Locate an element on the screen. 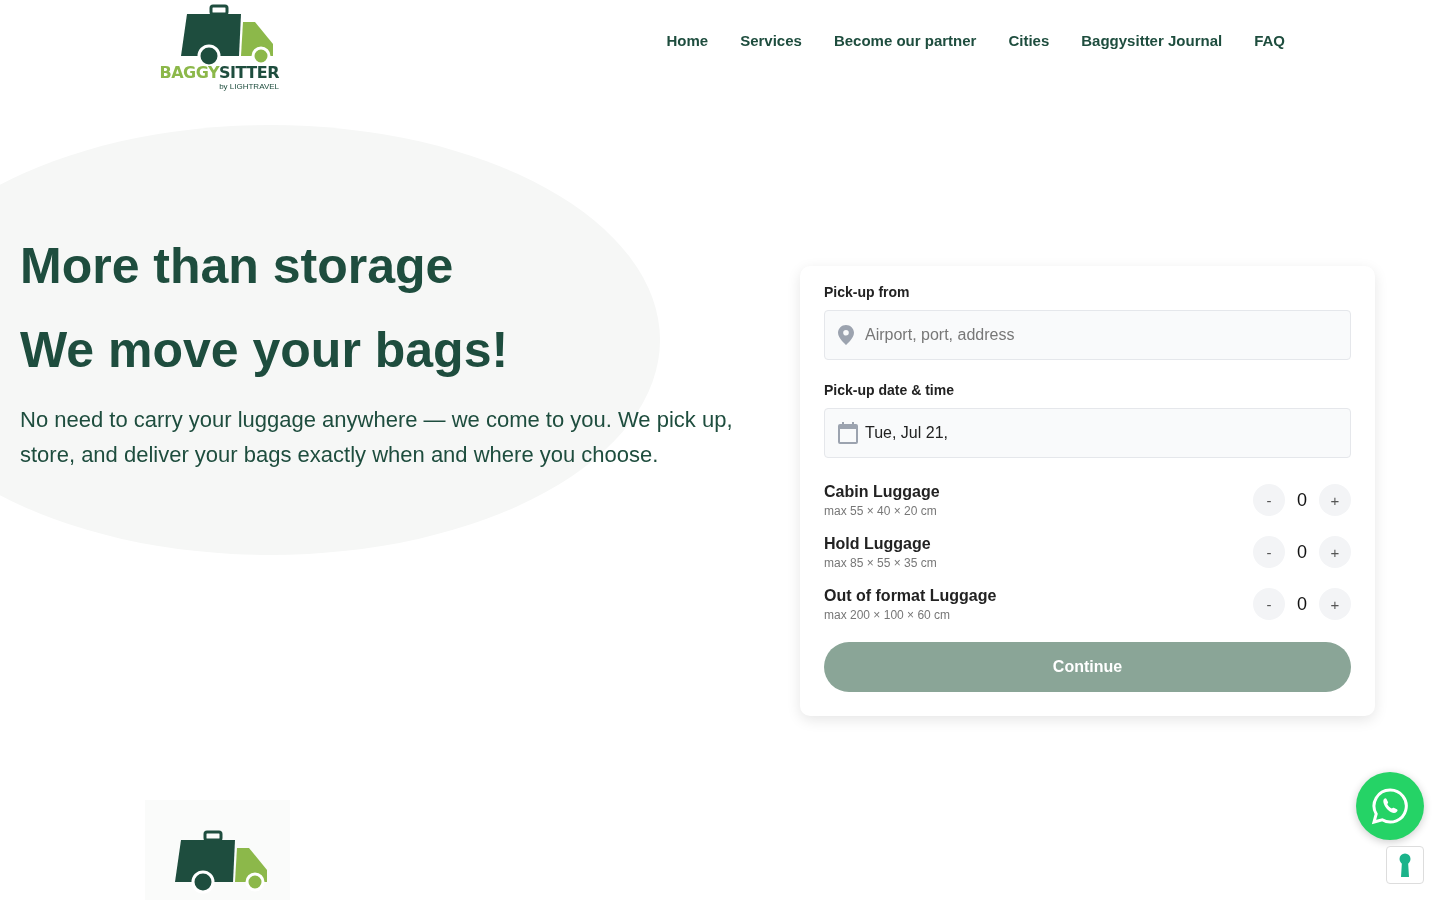 The height and width of the screenshot is (900, 1440). nav-link: Cities is located at coordinates (1029, 40).